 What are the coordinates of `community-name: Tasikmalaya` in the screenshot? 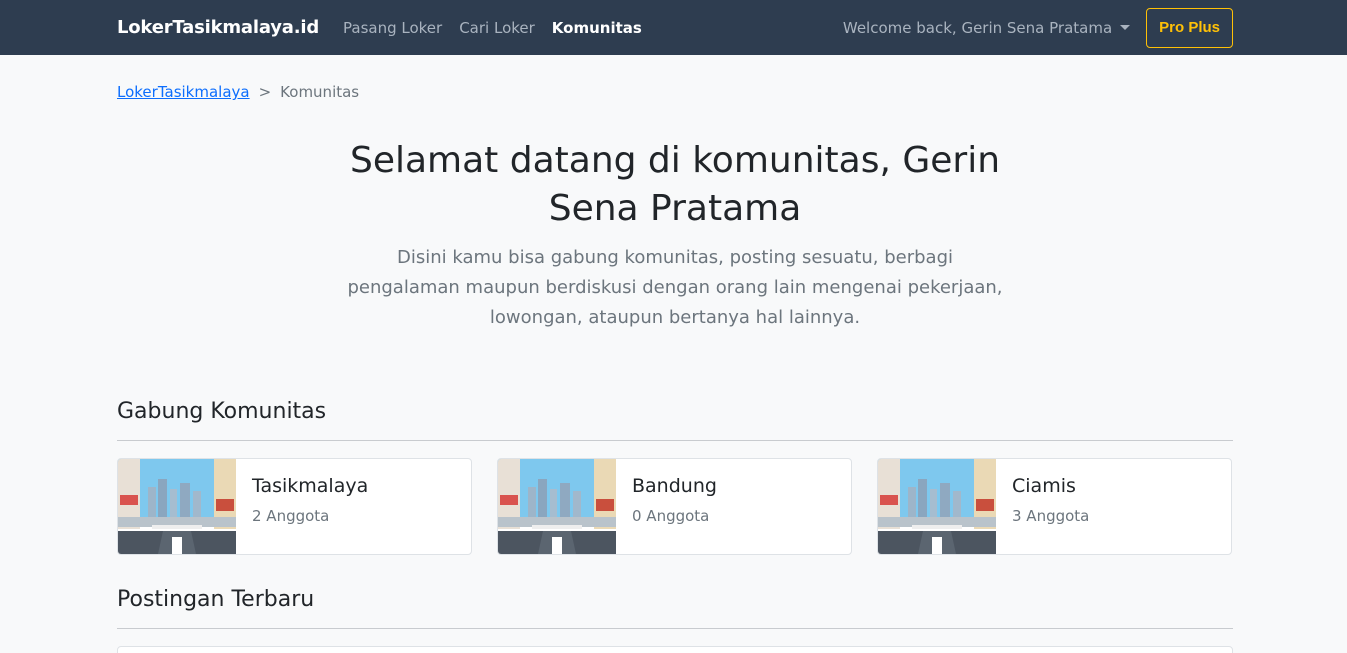 It's located at (310, 486).